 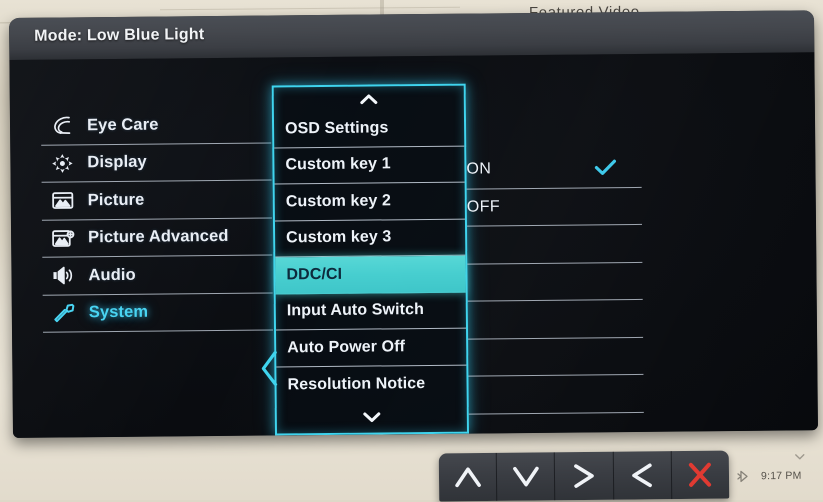 What do you see at coordinates (63, 201) in the screenshot?
I see `picture-icon` at bounding box center [63, 201].